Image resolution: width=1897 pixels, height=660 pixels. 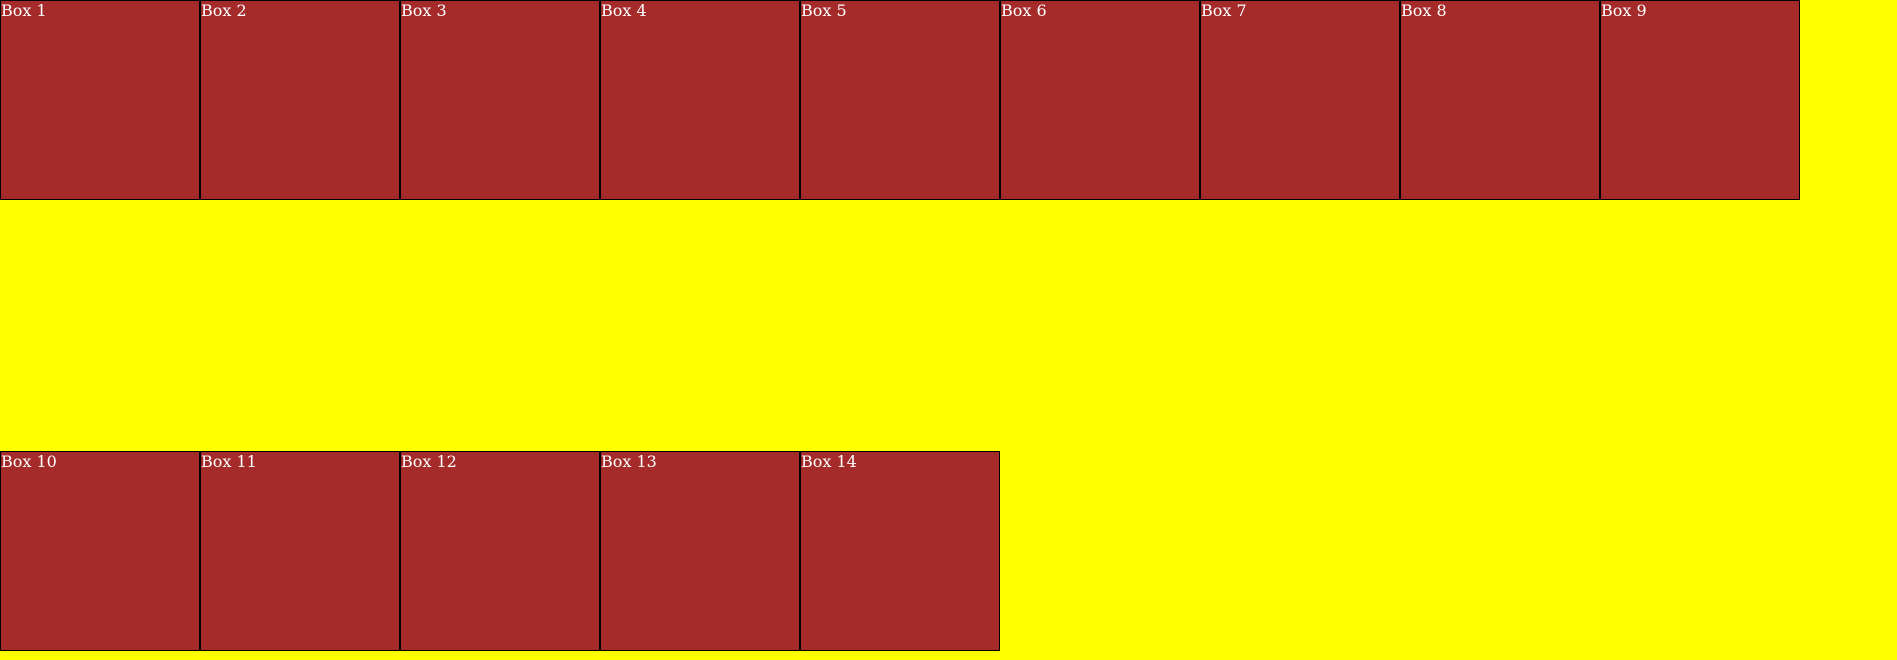 I want to click on box-1: Box 1, so click(x=100, y=100).